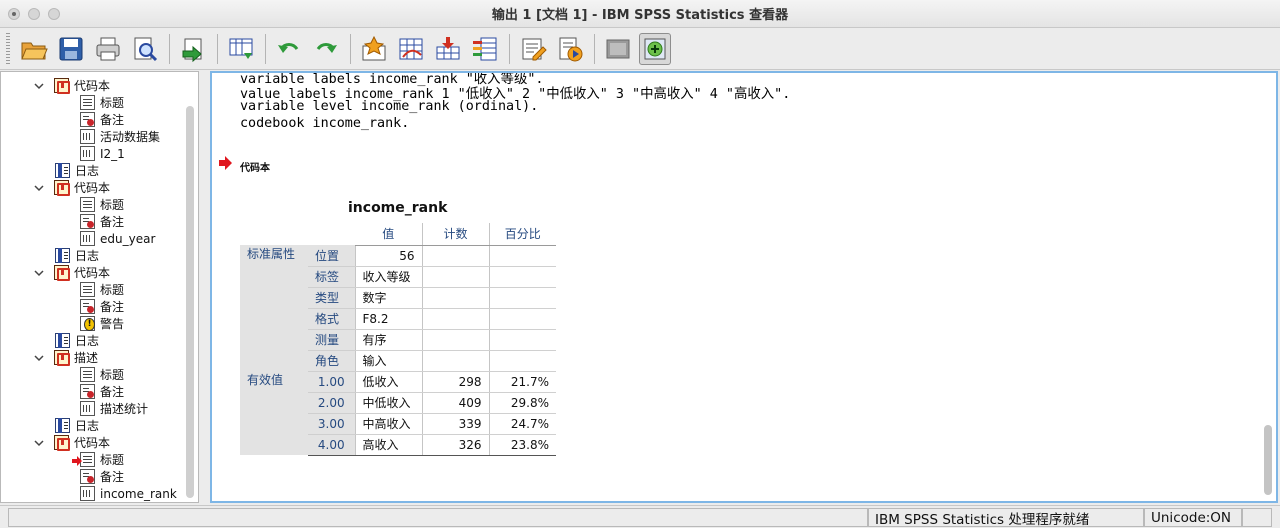  I want to click on export-icon, so click(193, 49).